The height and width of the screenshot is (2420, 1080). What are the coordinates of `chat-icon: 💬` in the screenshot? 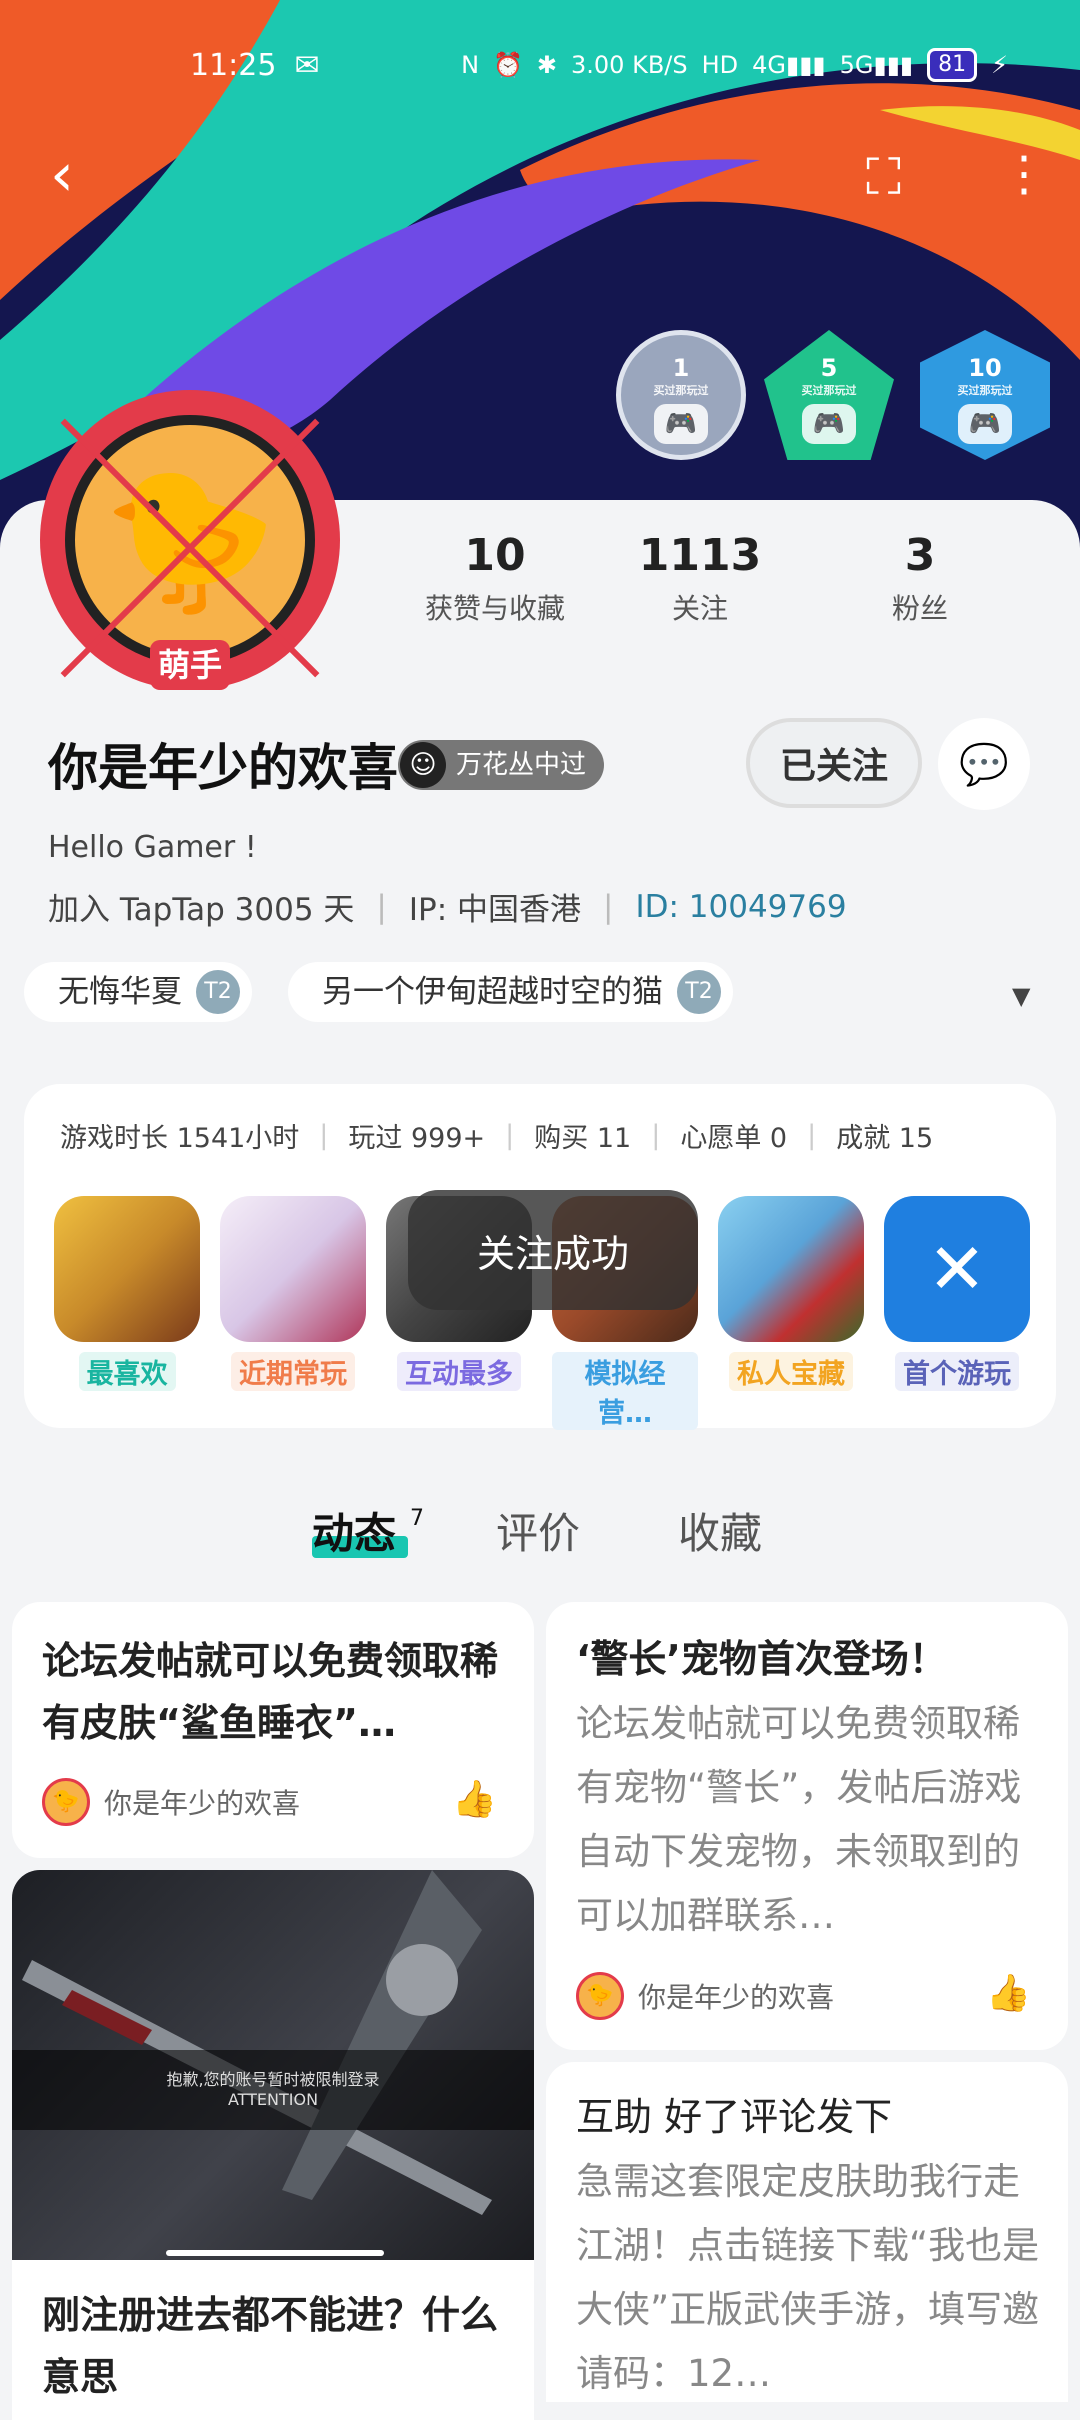 It's located at (984, 764).